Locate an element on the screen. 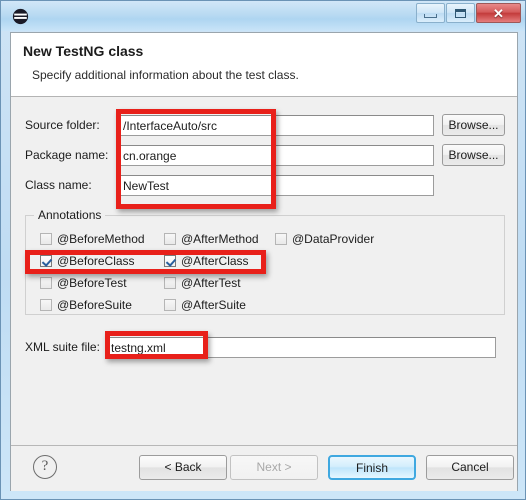 Image resolution: width=526 pixels, height=500 pixels. checkbox-after-test: @AfterTest is located at coordinates (202, 283).